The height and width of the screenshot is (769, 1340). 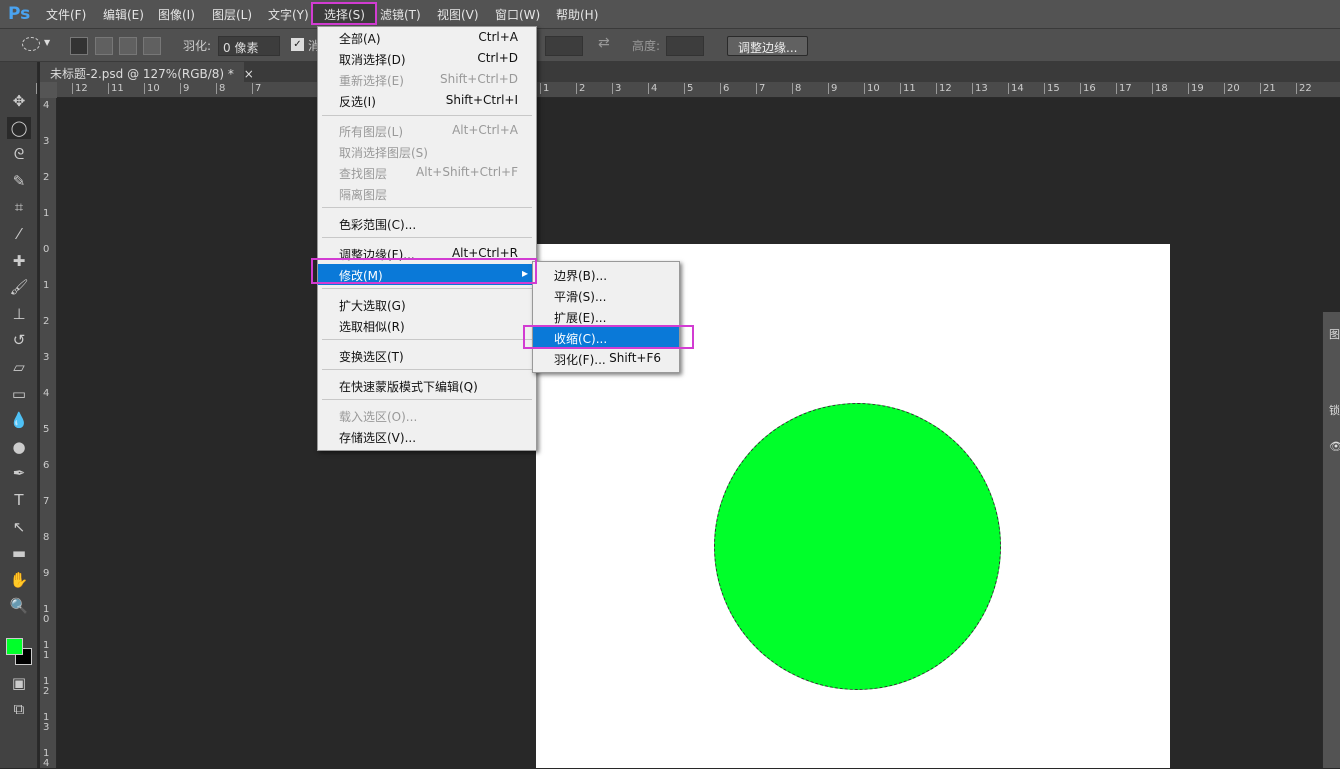 I want to click on height-input, so click(x=685, y=46).